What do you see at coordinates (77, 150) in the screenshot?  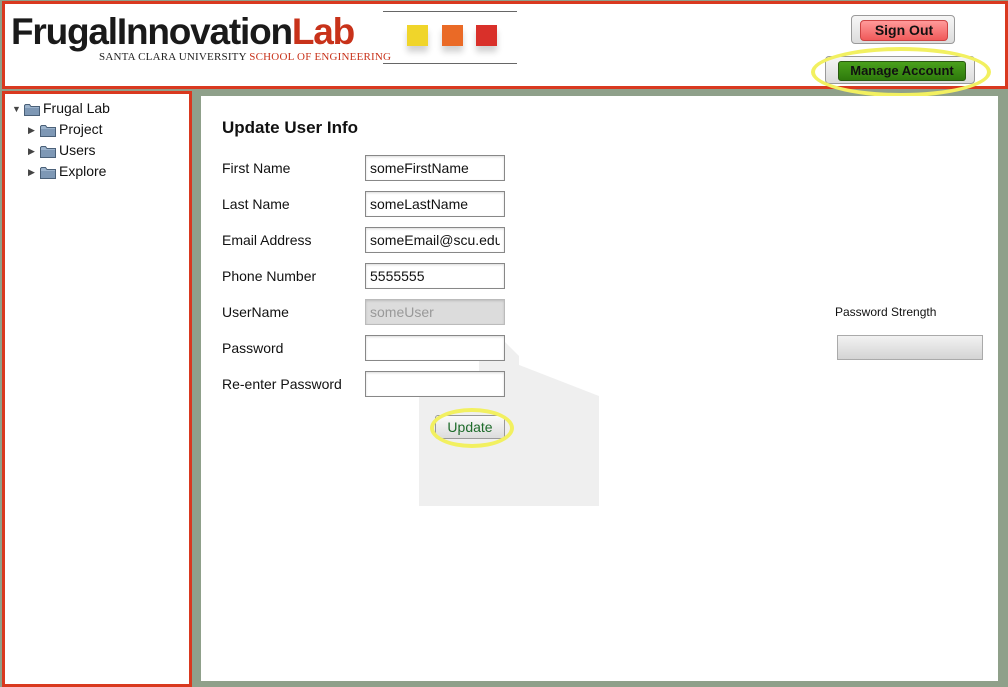 I see `tree-node-label: Users` at bounding box center [77, 150].